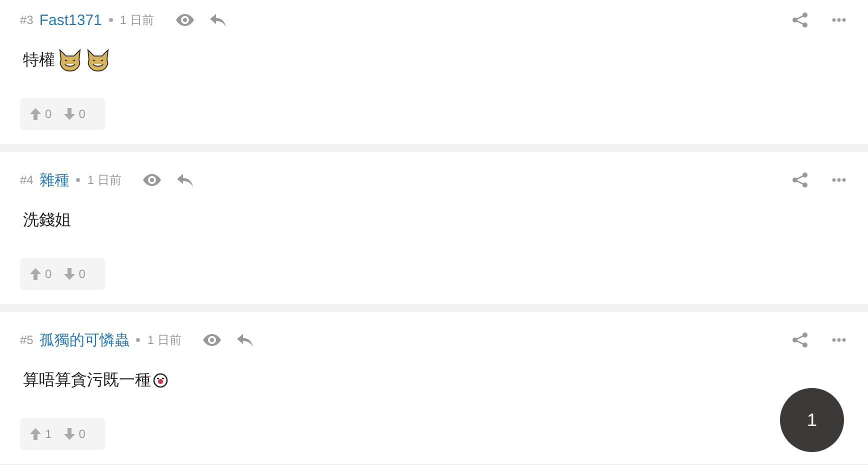  I want to click on comment-text: 算唔算貪污既一種, so click(87, 380).